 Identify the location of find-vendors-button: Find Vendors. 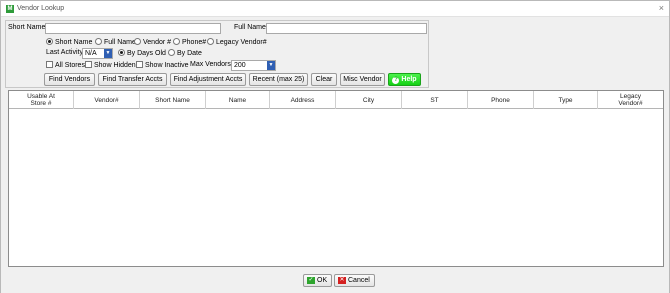
(69, 79).